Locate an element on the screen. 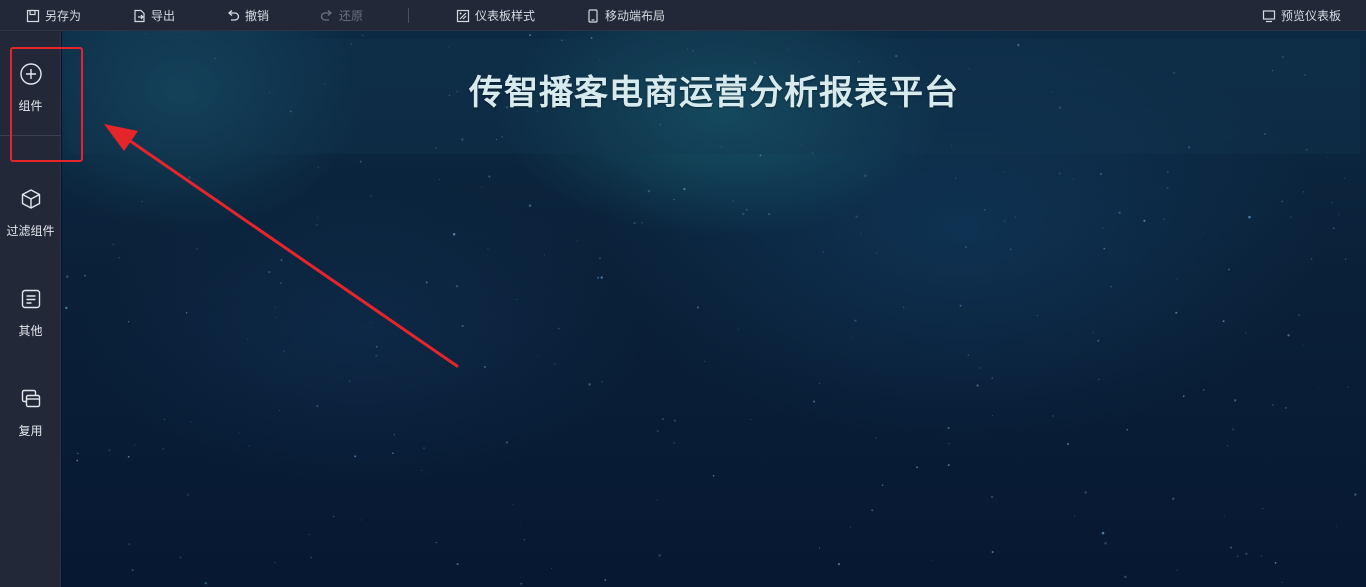 Image resolution: width=1366 pixels, height=587 pixels. mobile-layout-button: 移动端布局 is located at coordinates (625, 15).